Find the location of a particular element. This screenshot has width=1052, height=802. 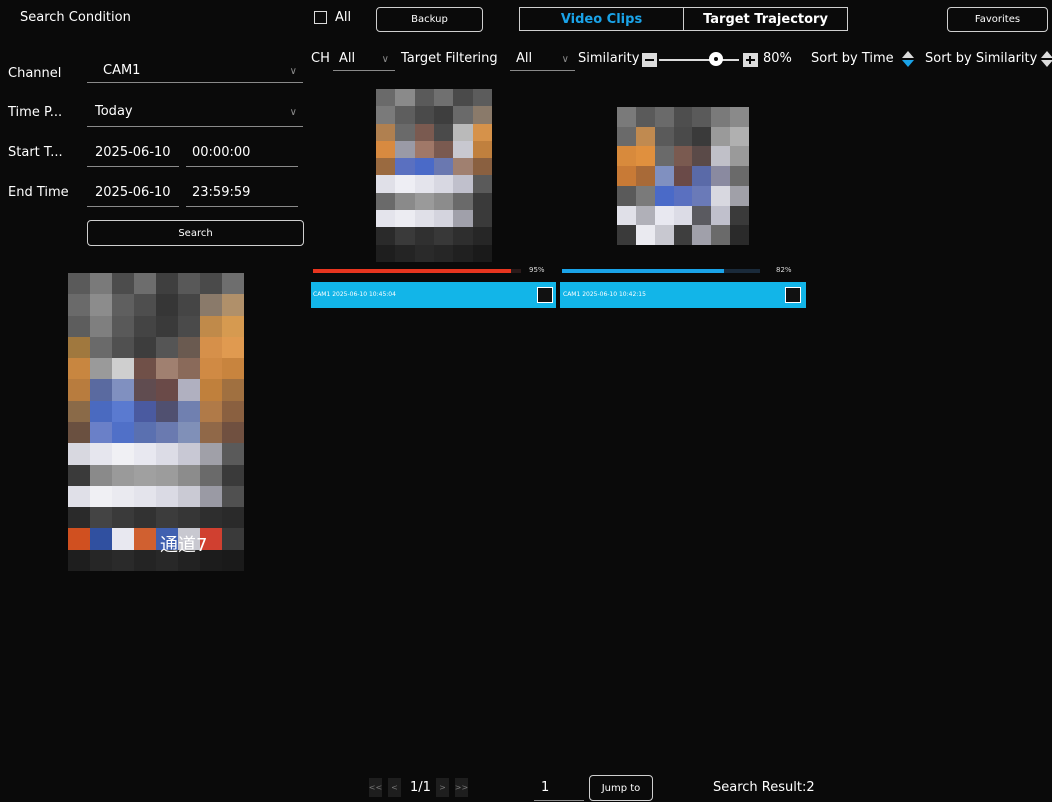

similarity-label: Similarity is located at coordinates (609, 58).